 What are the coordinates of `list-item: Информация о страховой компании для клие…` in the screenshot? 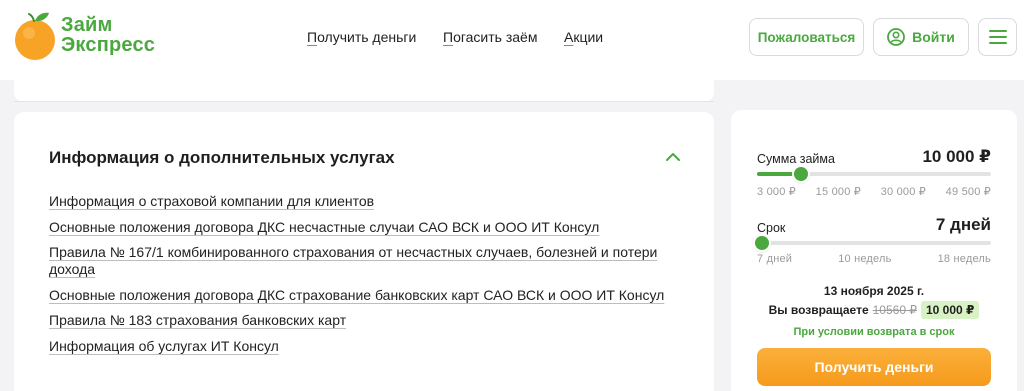 It's located at (364, 201).